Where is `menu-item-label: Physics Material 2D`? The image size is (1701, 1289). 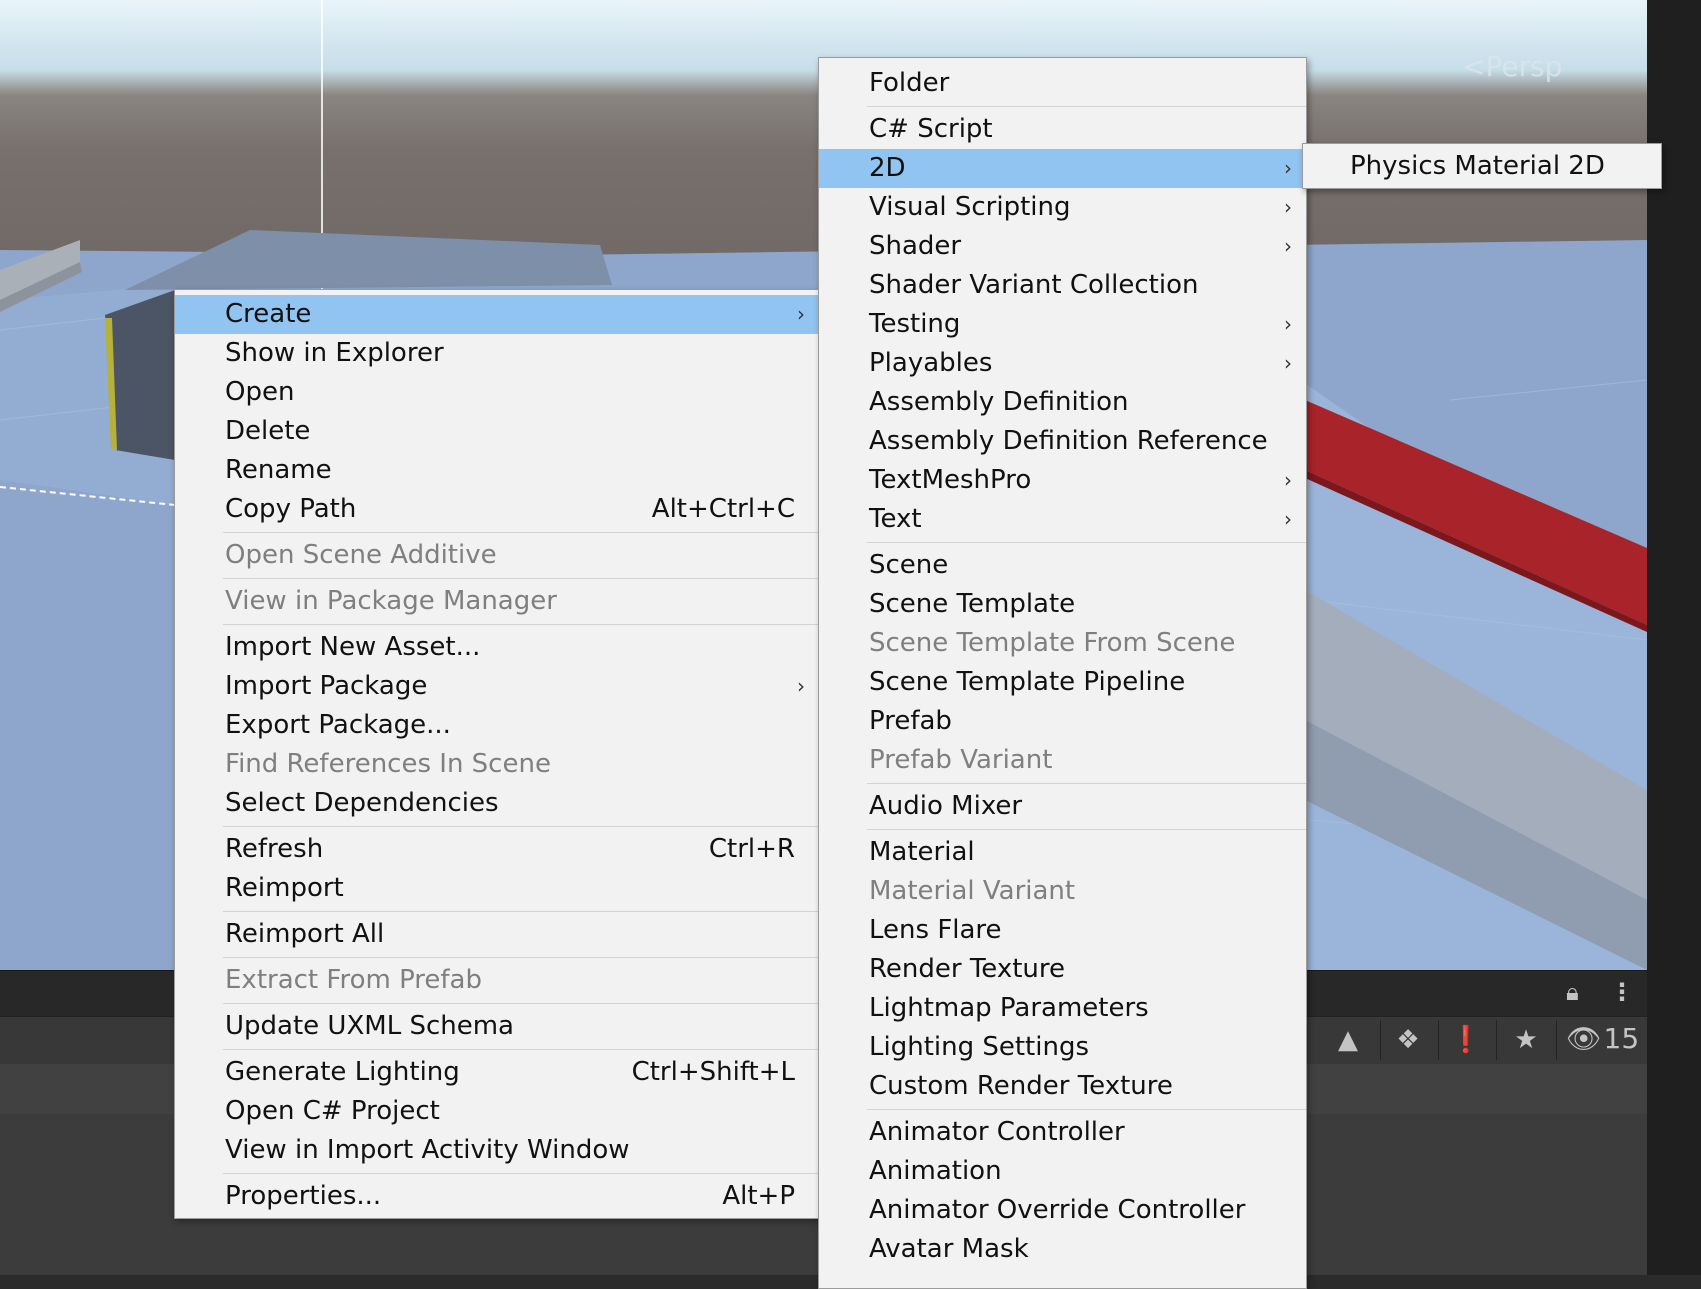
menu-item-label: Physics Material 2D is located at coordinates (1477, 166).